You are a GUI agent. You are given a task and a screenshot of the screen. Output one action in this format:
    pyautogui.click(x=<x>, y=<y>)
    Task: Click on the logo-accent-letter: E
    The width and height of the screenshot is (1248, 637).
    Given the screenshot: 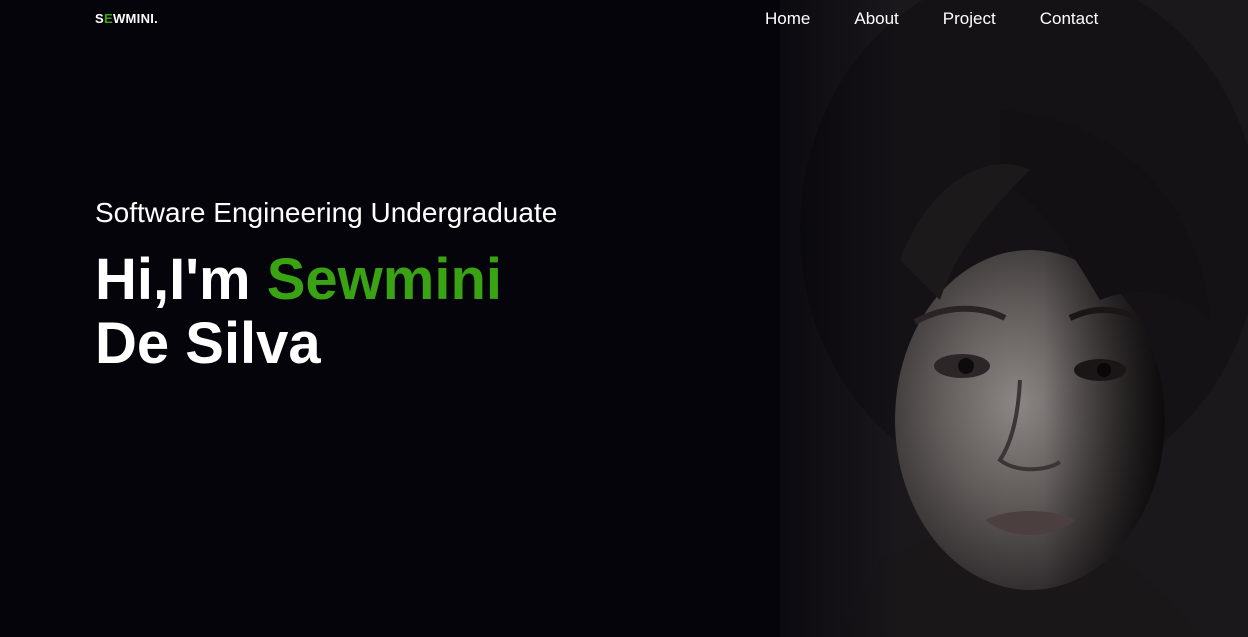 What is the action you would take?
    pyautogui.click(x=108, y=18)
    